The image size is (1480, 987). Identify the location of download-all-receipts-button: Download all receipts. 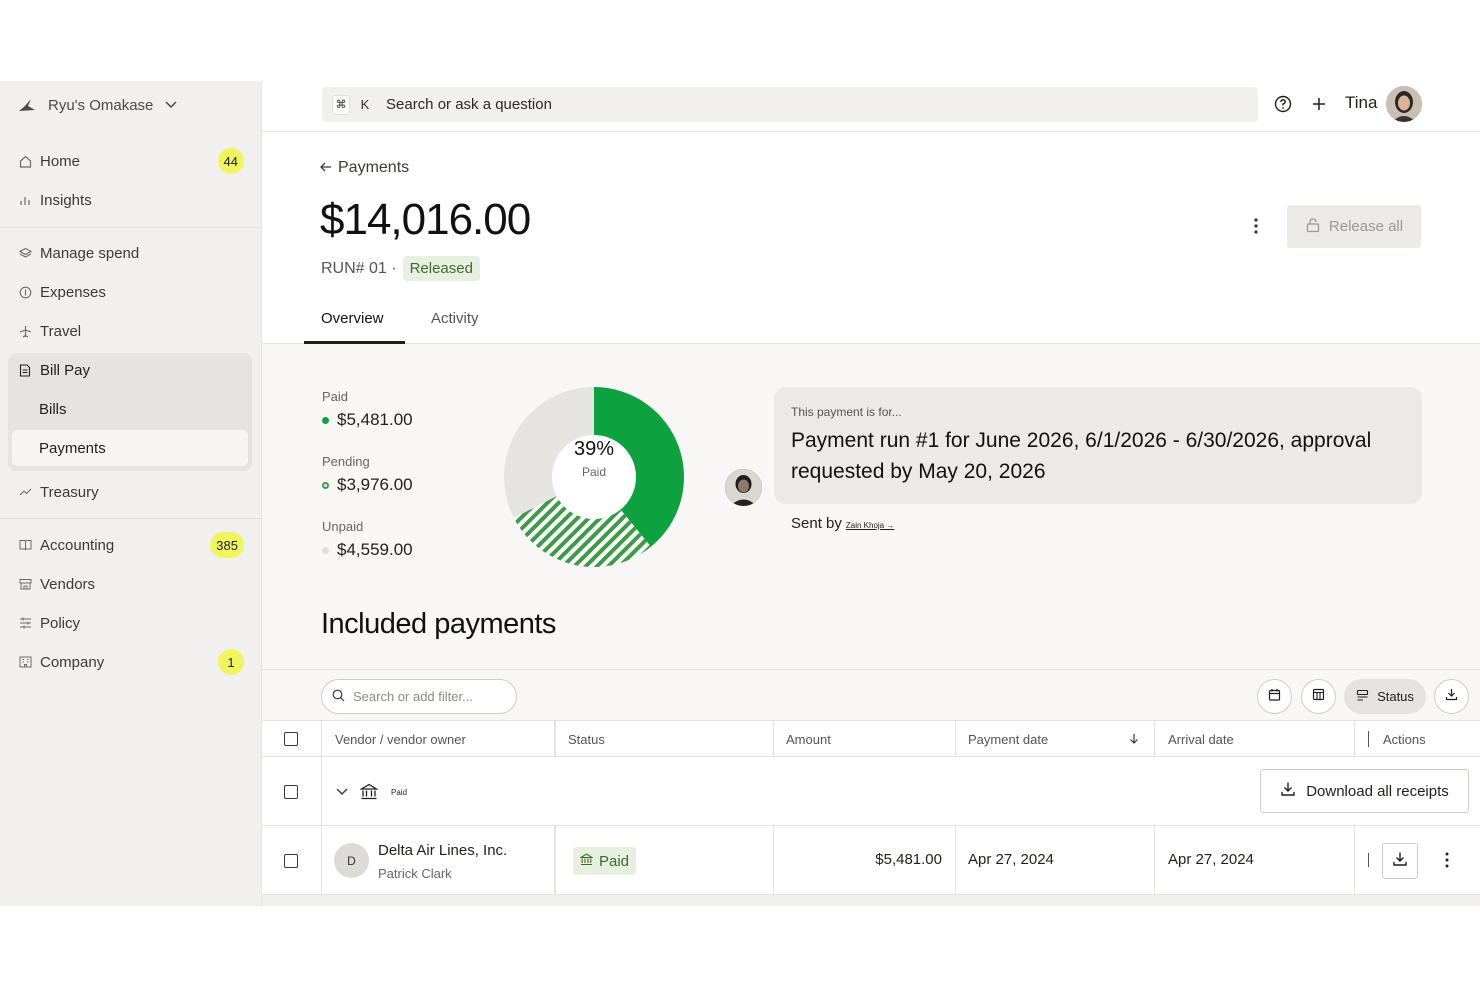
(1364, 791).